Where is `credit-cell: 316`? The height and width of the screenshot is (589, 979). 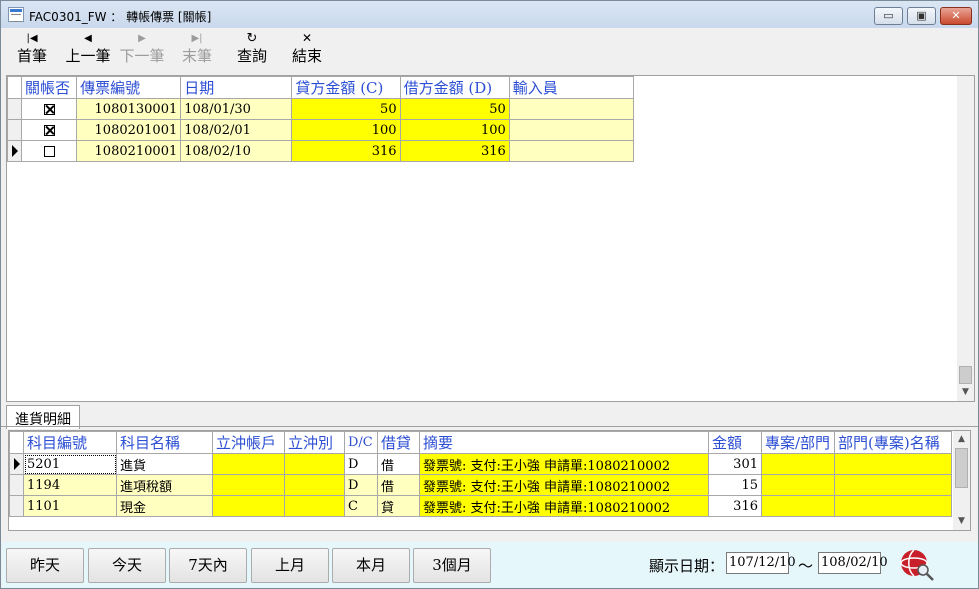 credit-cell: 316 is located at coordinates (346, 151).